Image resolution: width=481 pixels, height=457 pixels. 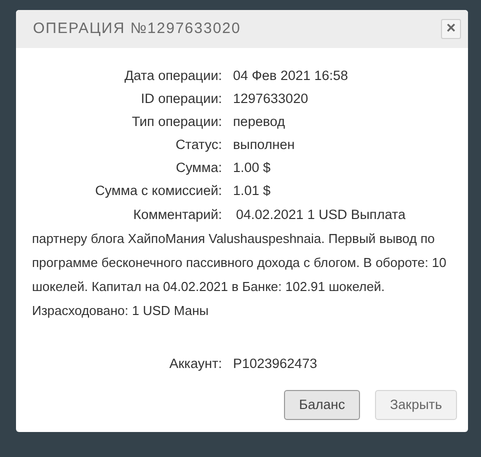 I want to click on field-label: ID операции:, so click(x=181, y=99).